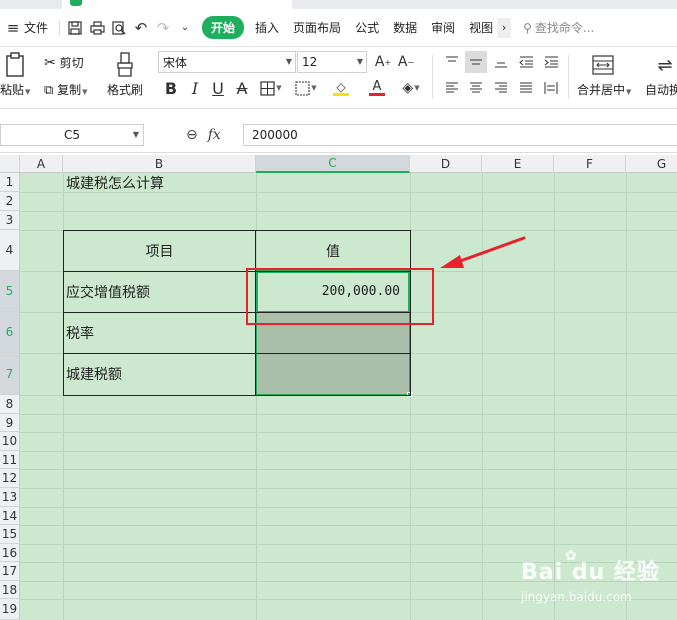 The height and width of the screenshot is (620, 677). Describe the element at coordinates (10, 516) in the screenshot. I see `row-header-14: 14` at that location.